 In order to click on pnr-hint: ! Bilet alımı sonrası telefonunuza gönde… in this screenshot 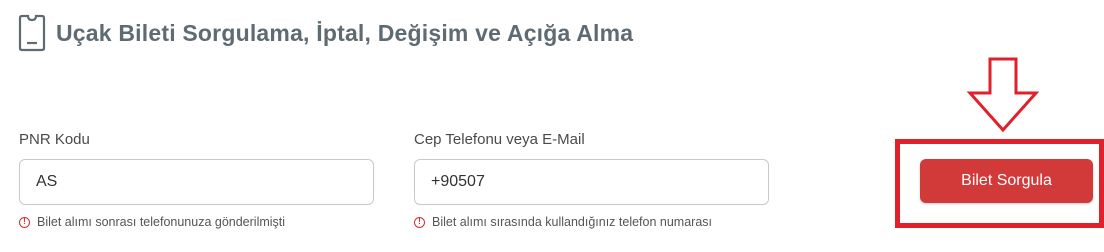, I will do `click(196, 222)`.